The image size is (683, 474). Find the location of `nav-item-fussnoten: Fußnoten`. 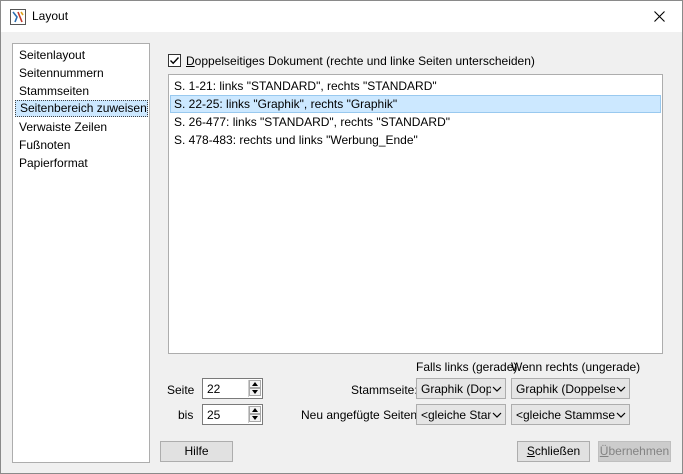

nav-item-fussnoten: Fußnoten is located at coordinates (81, 145).